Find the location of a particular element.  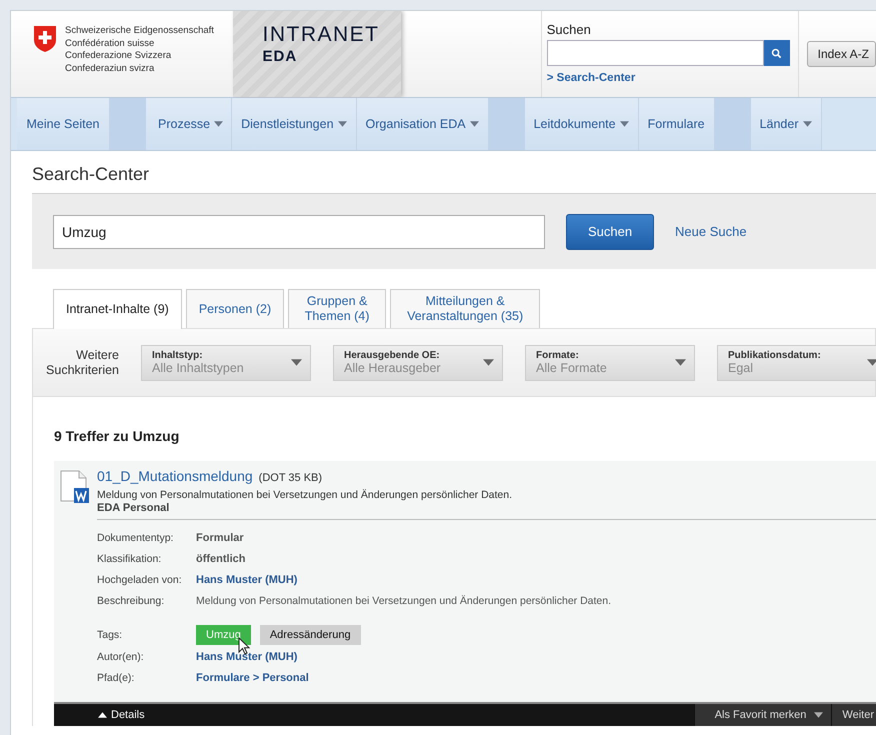

details-toggle: Details is located at coordinates (99, 715).